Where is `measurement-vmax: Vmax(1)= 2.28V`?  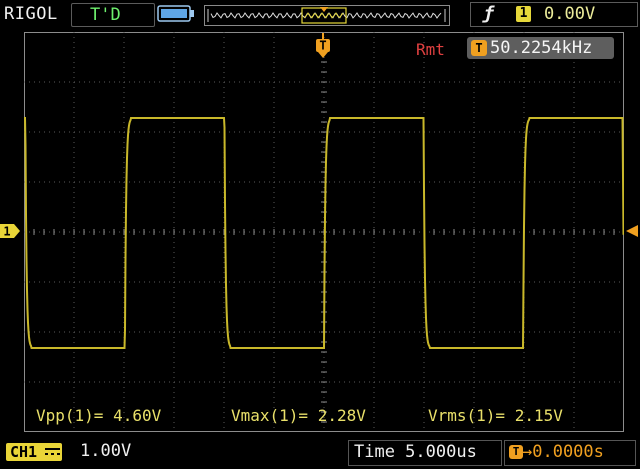
measurement-vmax: Vmax(1)= 2.28V is located at coordinates (298, 415).